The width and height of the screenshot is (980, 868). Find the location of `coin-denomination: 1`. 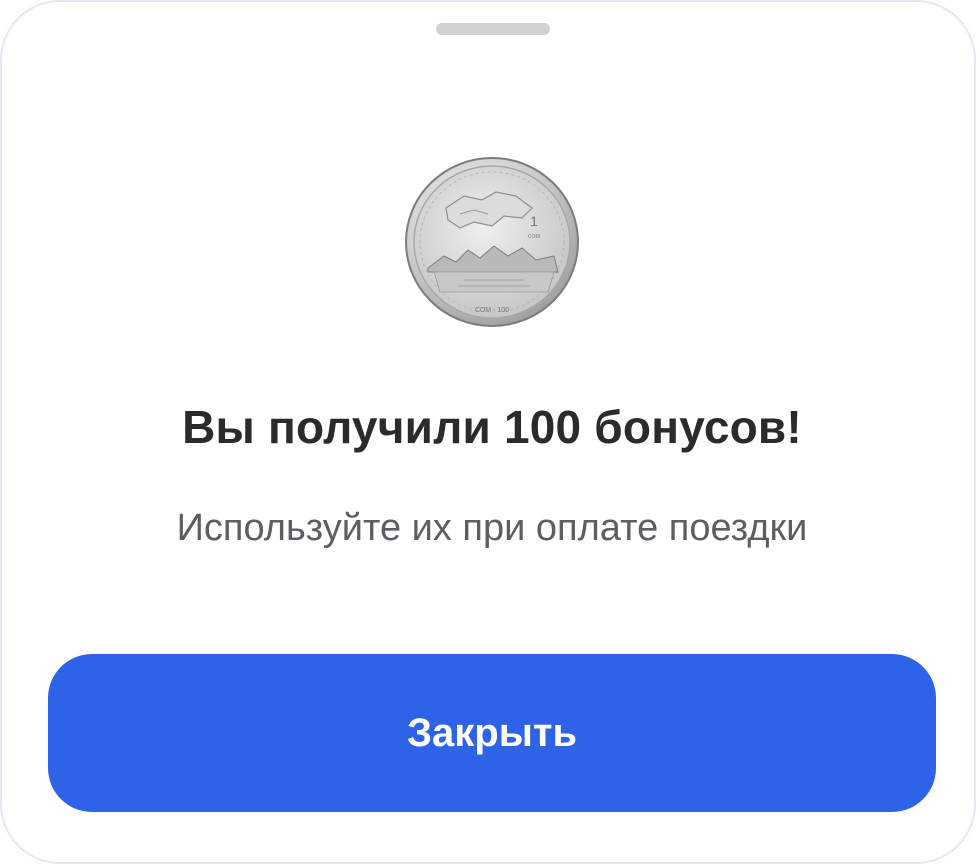

coin-denomination: 1 is located at coordinates (534, 221).